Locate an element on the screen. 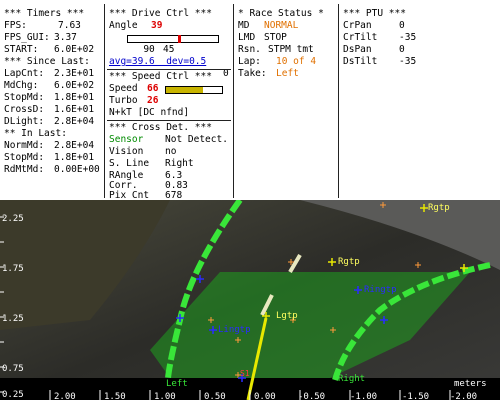 The image size is (500, 400). sensor-value: Not Detect. is located at coordinates (196, 139).